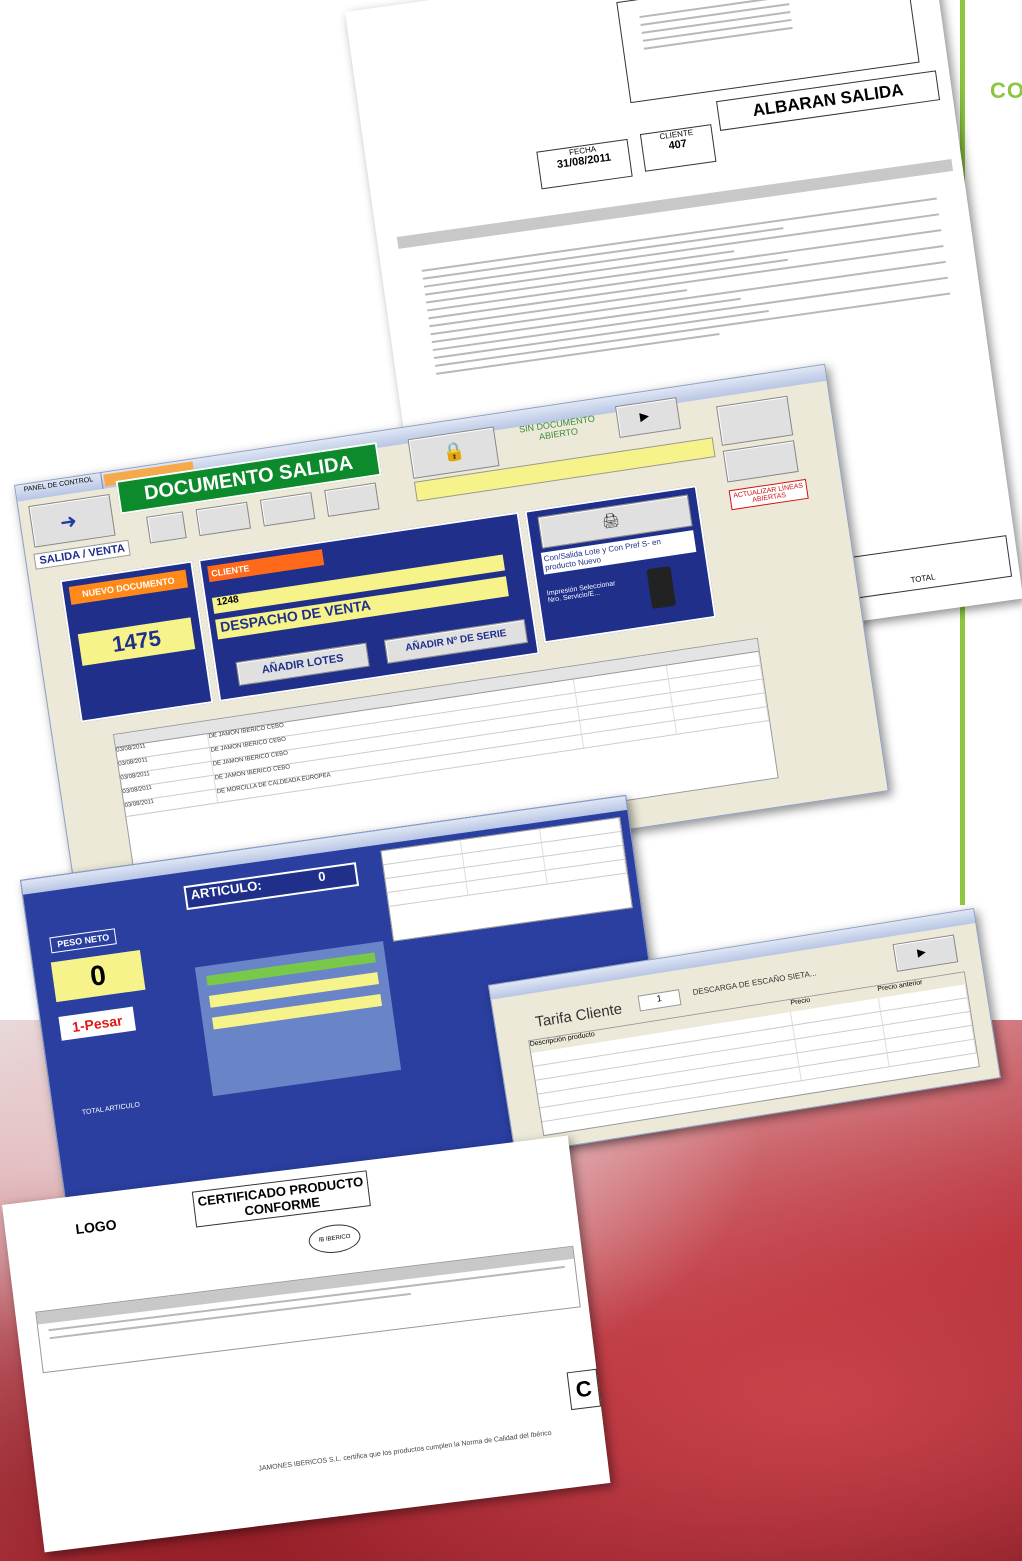 The image size is (1022, 1561). I want to click on certificado-stamp: IB IBERICO, so click(335, 1238).